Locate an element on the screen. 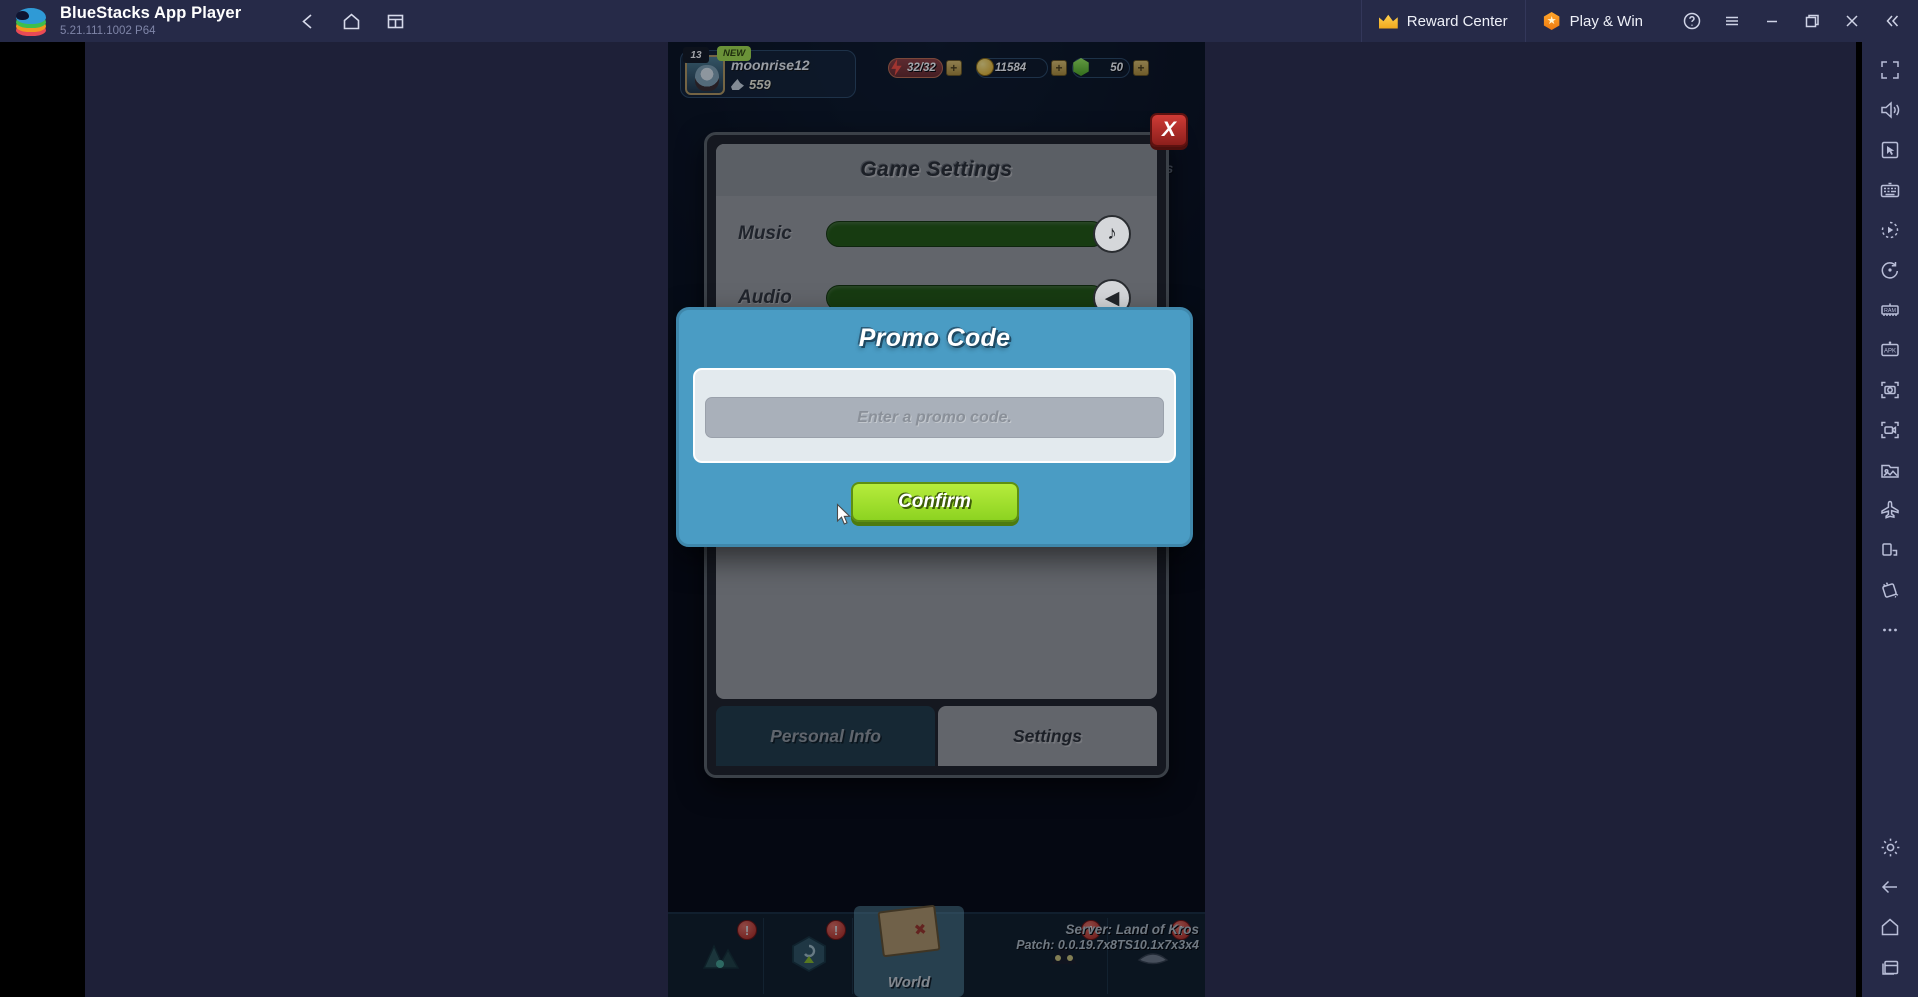 The width and height of the screenshot is (1918, 997). install-apk-button: APK is located at coordinates (1890, 350).